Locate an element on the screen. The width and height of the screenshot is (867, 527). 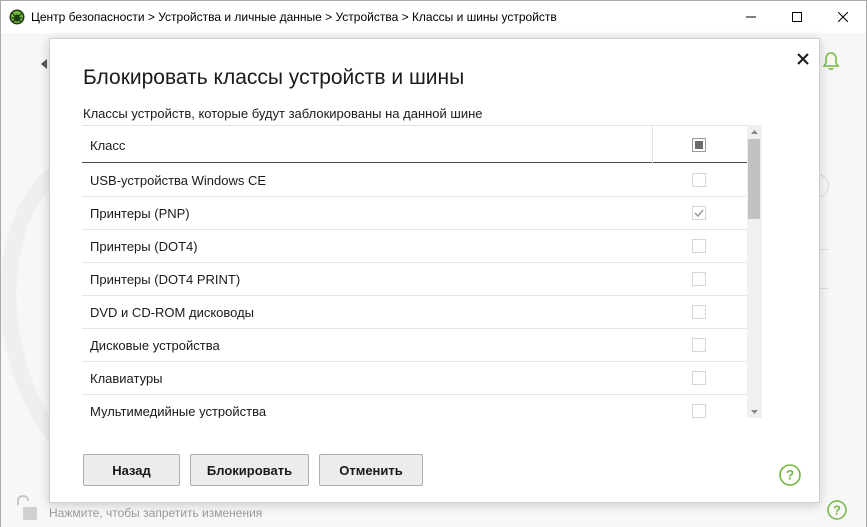
chevron-down-icon is located at coordinates (754, 411).